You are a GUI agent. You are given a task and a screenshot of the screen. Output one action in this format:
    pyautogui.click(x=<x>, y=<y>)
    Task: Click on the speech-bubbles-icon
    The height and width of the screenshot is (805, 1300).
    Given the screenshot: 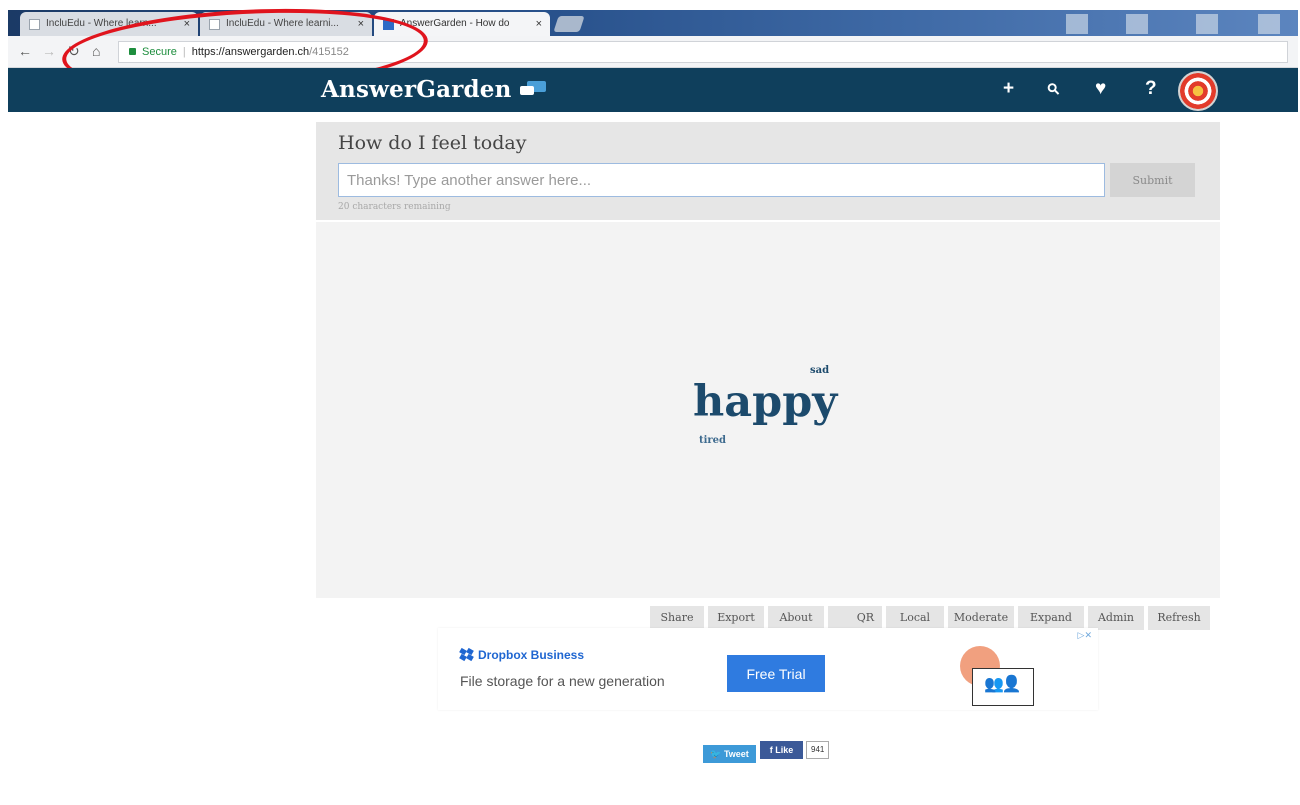 What is the action you would take?
    pyautogui.click(x=532, y=88)
    